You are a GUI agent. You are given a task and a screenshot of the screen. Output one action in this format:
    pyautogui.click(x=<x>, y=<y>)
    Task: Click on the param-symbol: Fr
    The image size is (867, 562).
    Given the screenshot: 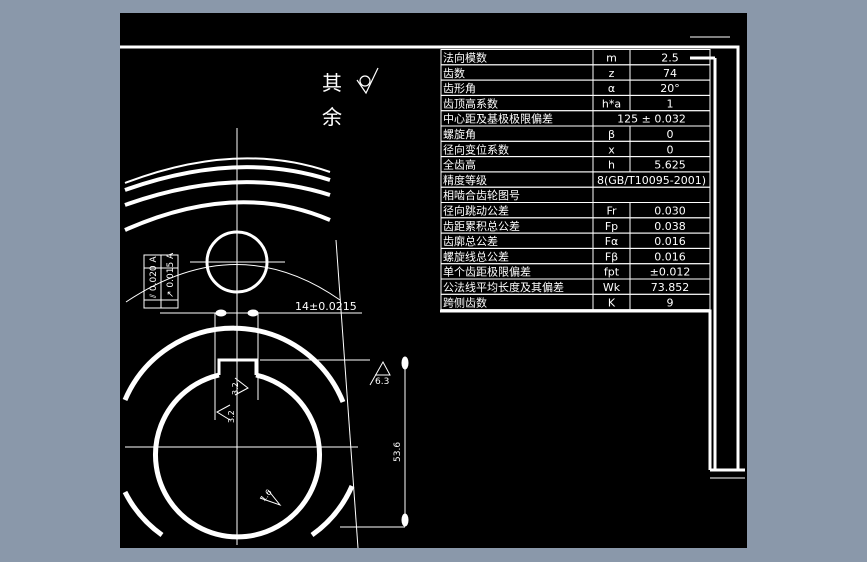 What is the action you would take?
    pyautogui.click(x=611, y=211)
    